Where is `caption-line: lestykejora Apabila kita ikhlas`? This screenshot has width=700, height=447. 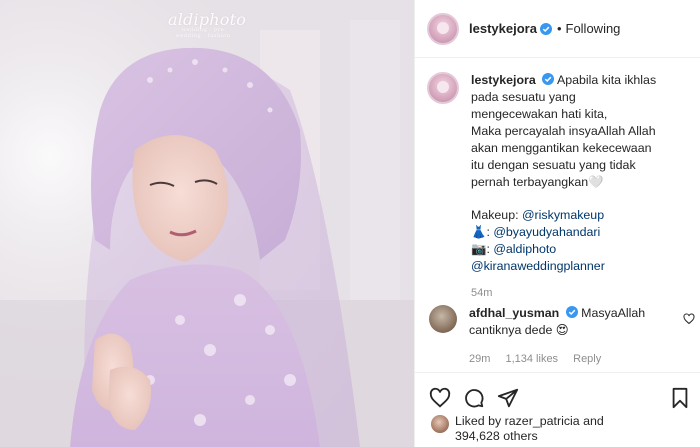 caption-line: lestykejora Apabila kita ikhlas is located at coordinates (581, 80).